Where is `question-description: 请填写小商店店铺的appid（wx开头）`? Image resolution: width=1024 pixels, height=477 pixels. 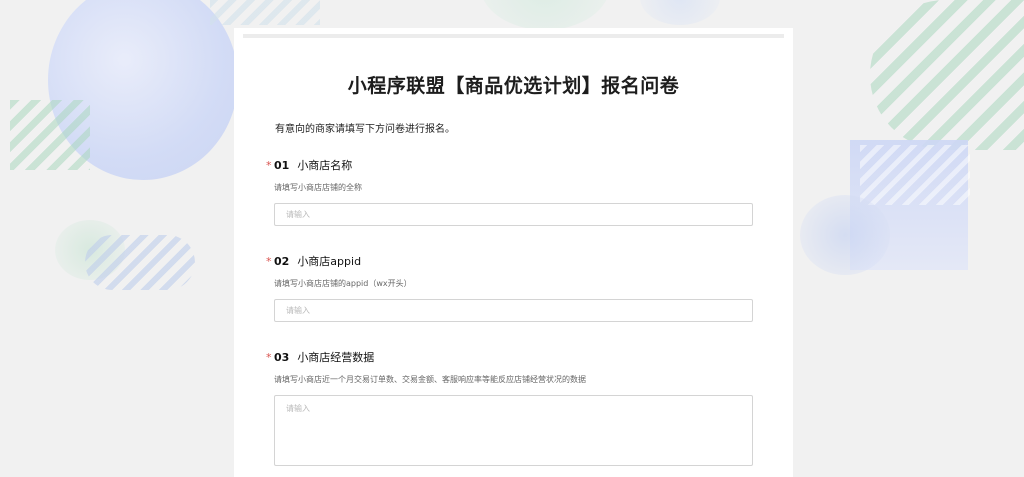 question-description: 请填写小商店店铺的appid（wx开头） is located at coordinates (343, 283).